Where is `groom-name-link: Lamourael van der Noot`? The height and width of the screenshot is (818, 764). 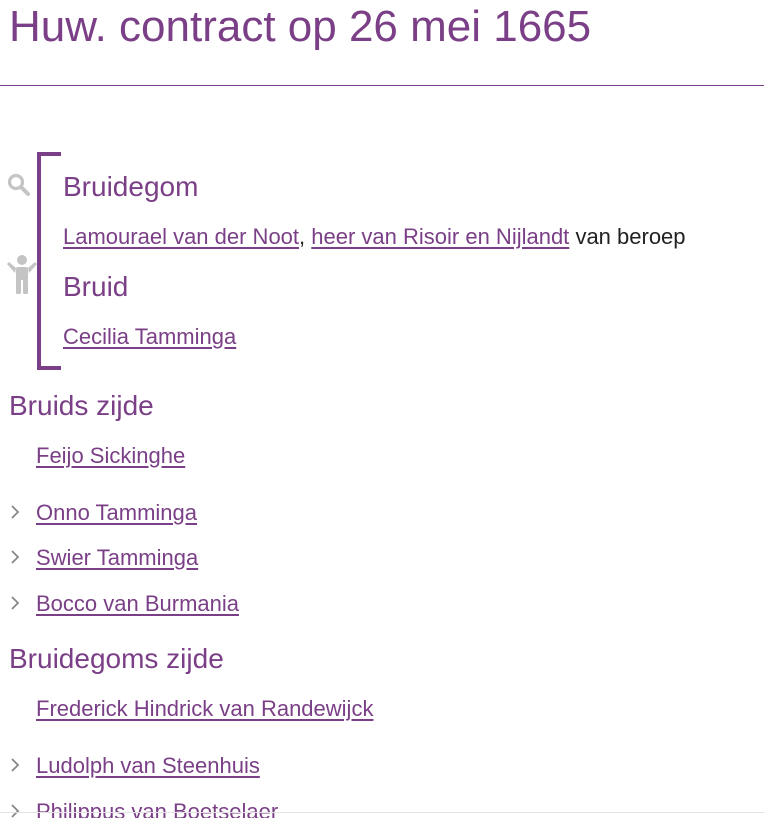 groom-name-link: Lamourael van der Noot is located at coordinates (181, 236).